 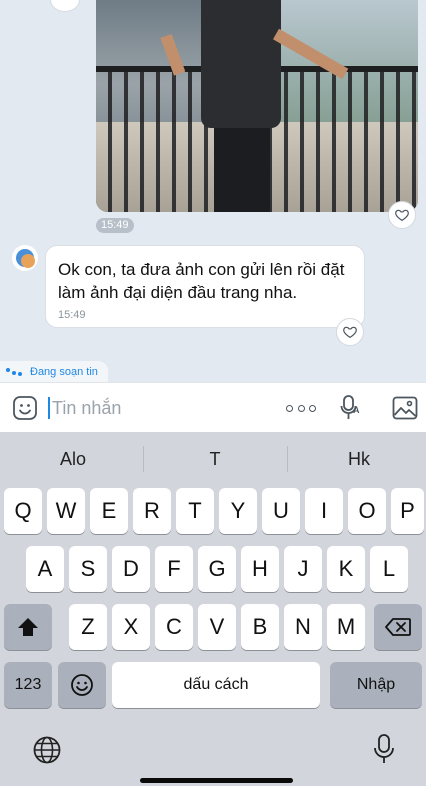 What do you see at coordinates (260, 627) in the screenshot?
I see `key-b: B` at bounding box center [260, 627].